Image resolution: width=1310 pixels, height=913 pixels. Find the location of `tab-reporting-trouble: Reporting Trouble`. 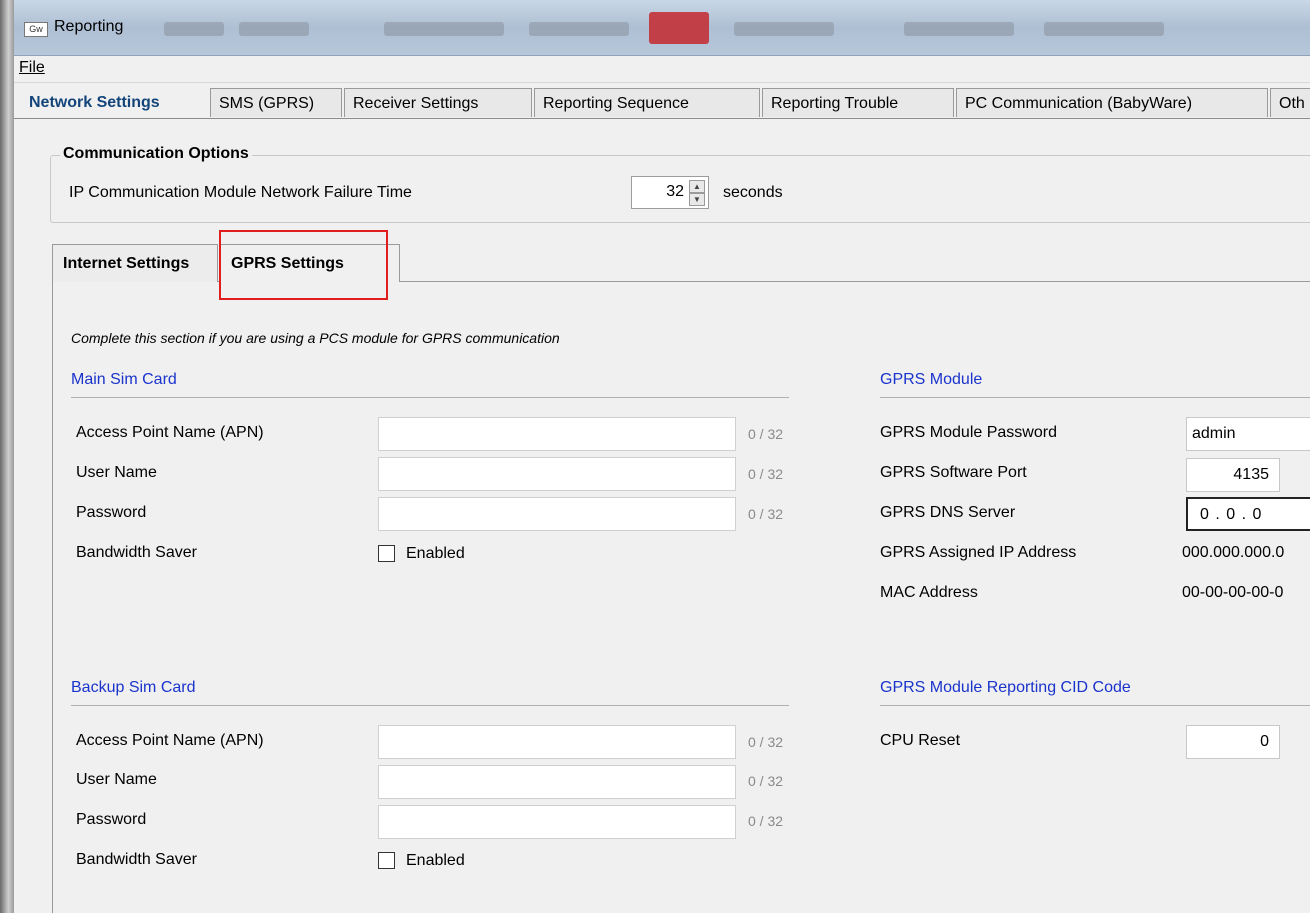

tab-reporting-trouble: Reporting Trouble is located at coordinates (858, 102).